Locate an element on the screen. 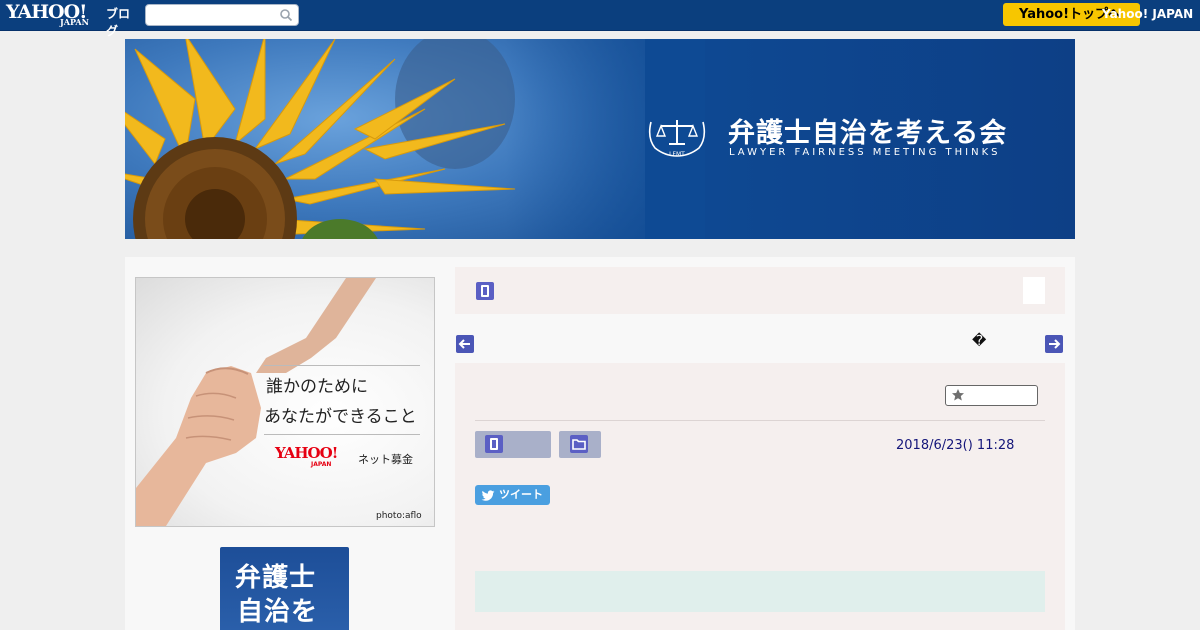 This screenshot has height=630, width=1200. scales-emblem-icon: LFMT is located at coordinates (677, 139).